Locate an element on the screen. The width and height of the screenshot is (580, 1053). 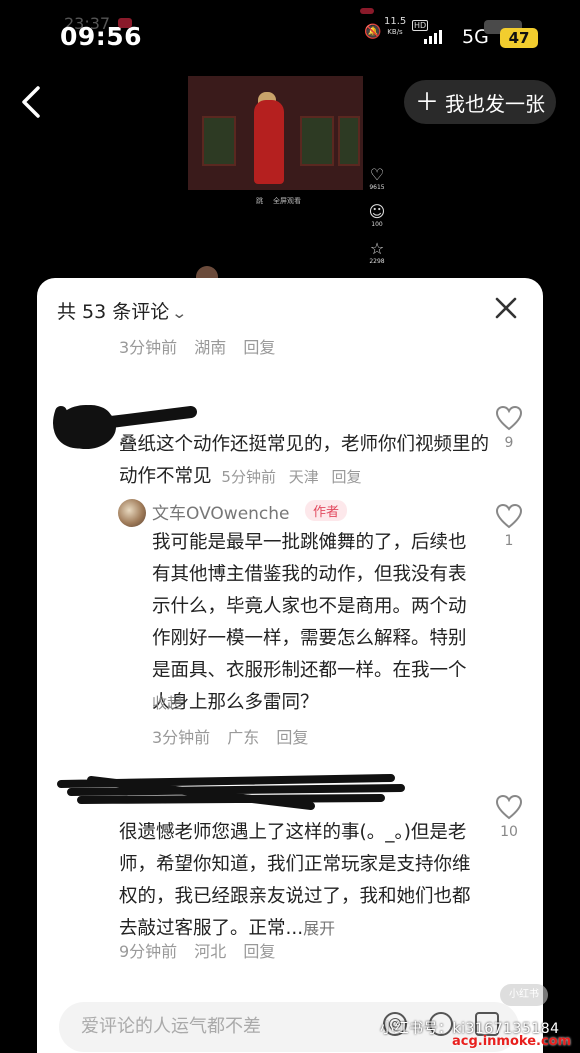
chevron-left-icon is located at coordinates (31, 102).